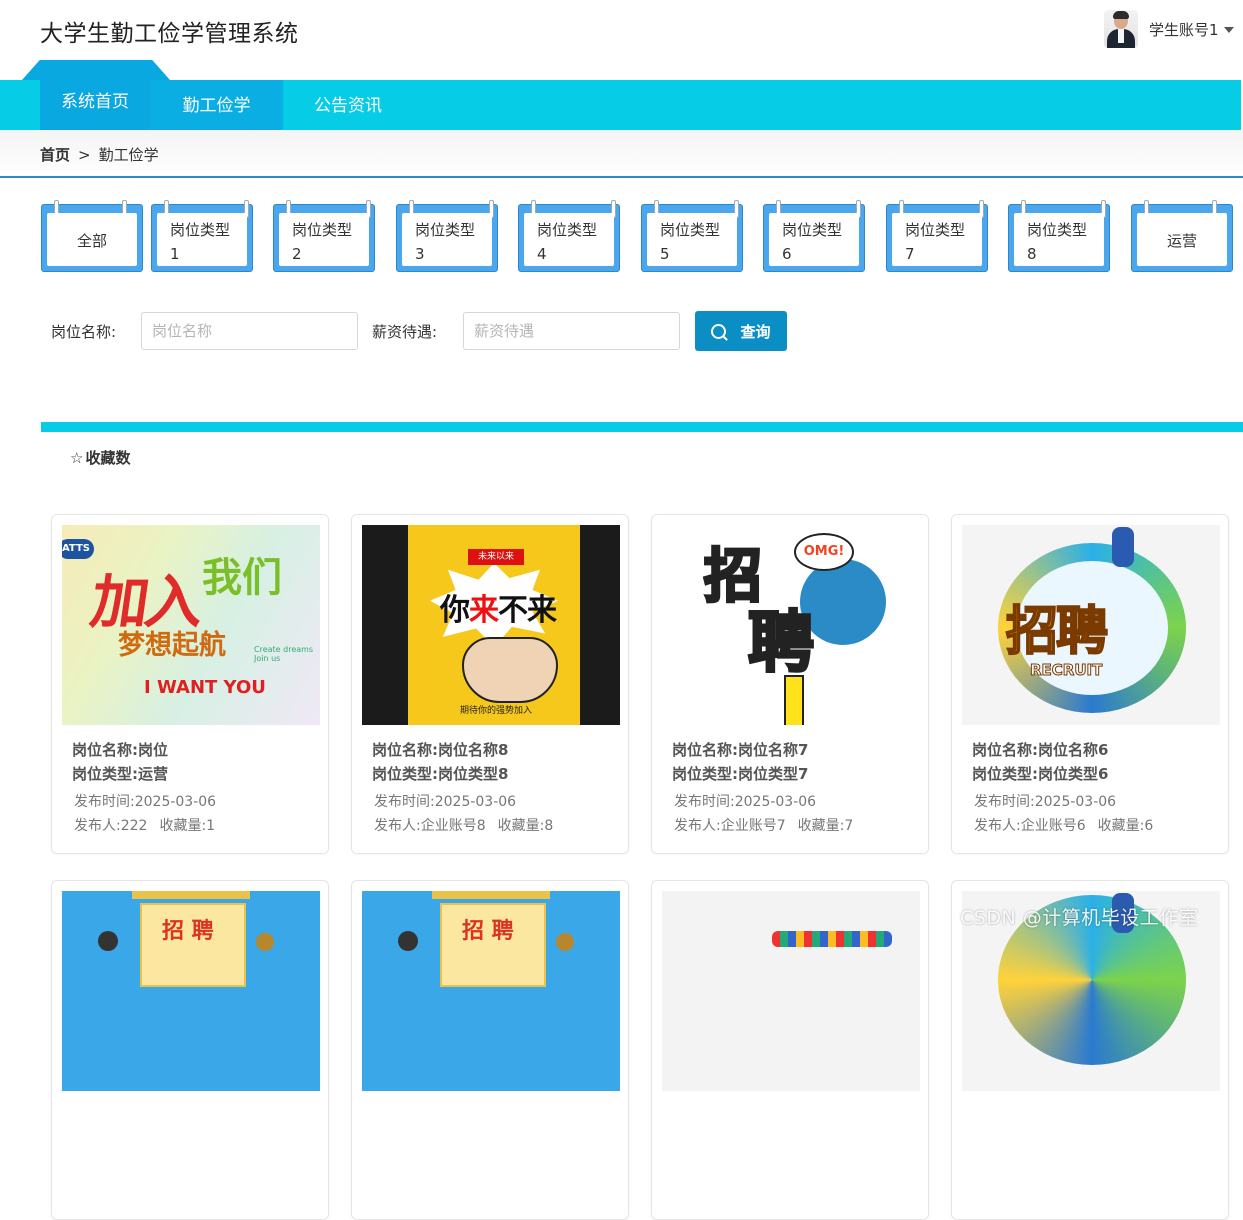 Image resolution: width=1243 pixels, height=1220 pixels. Describe the element at coordinates (1125, 826) in the screenshot. I see `favorite-count: 收藏量:6` at that location.